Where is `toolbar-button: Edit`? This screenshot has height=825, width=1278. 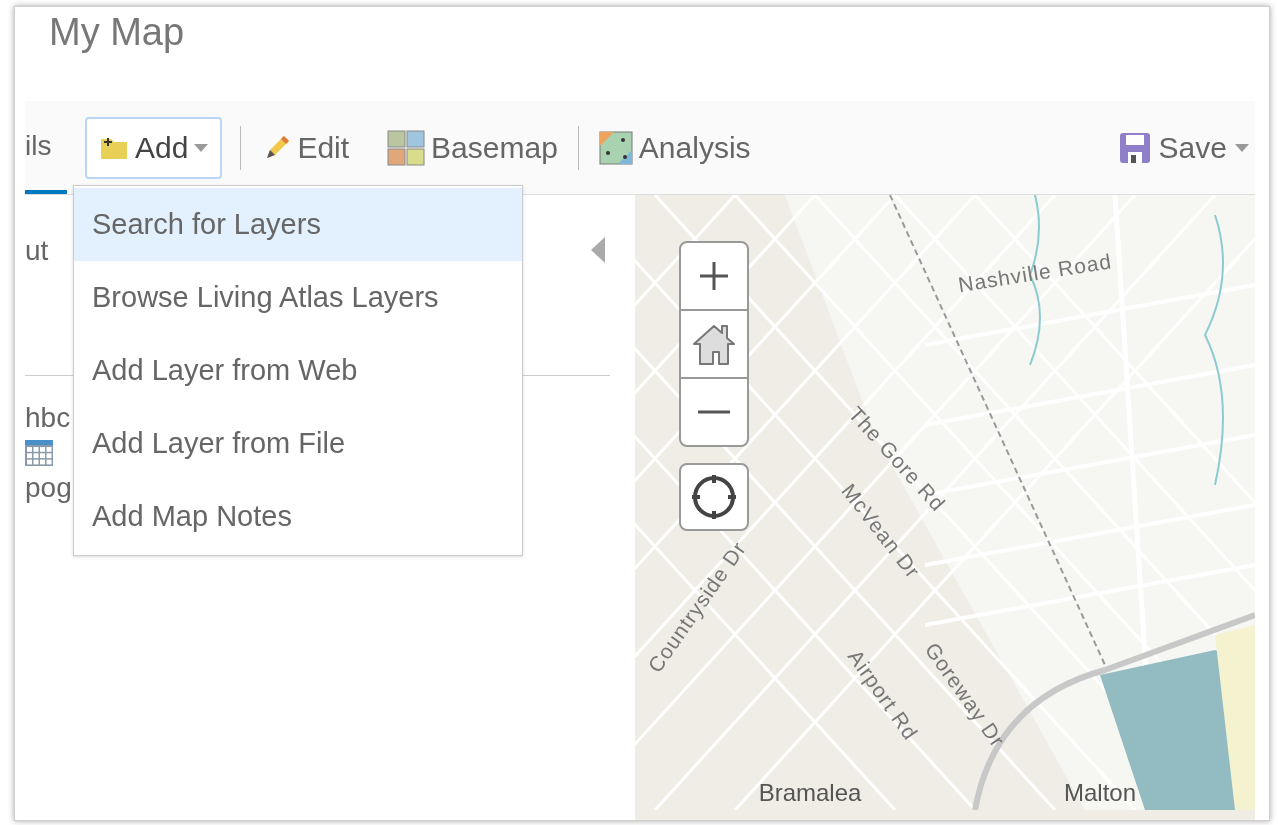 toolbar-button: Edit is located at coordinates (306, 147).